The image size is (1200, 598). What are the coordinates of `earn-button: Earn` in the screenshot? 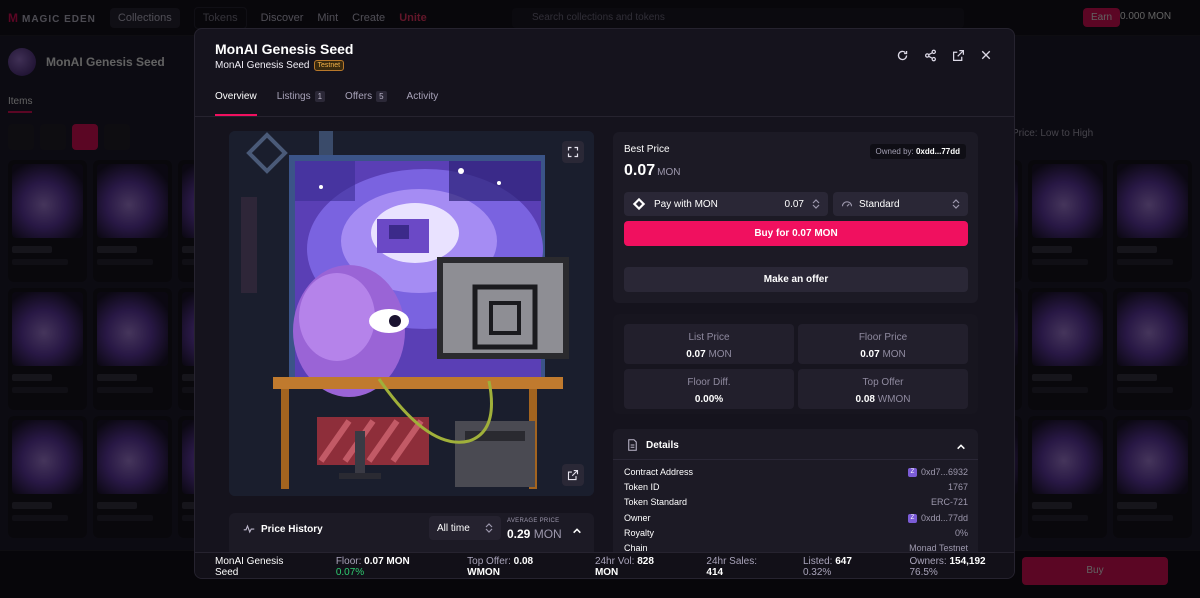 It's located at (1102, 17).